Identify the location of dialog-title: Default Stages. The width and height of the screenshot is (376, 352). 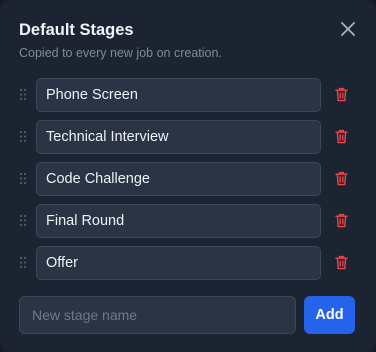
(76, 30).